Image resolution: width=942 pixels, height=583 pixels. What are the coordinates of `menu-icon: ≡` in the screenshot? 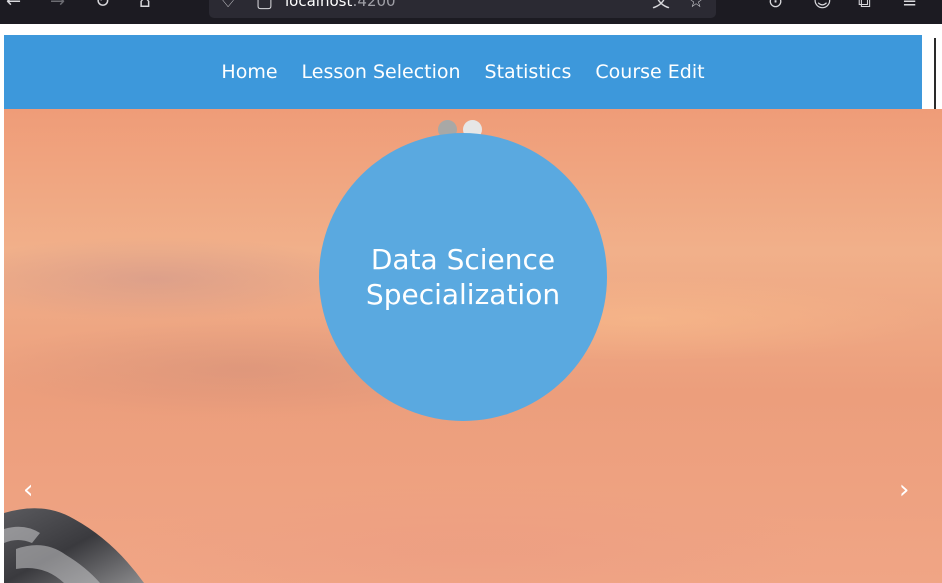 It's located at (909, 6).